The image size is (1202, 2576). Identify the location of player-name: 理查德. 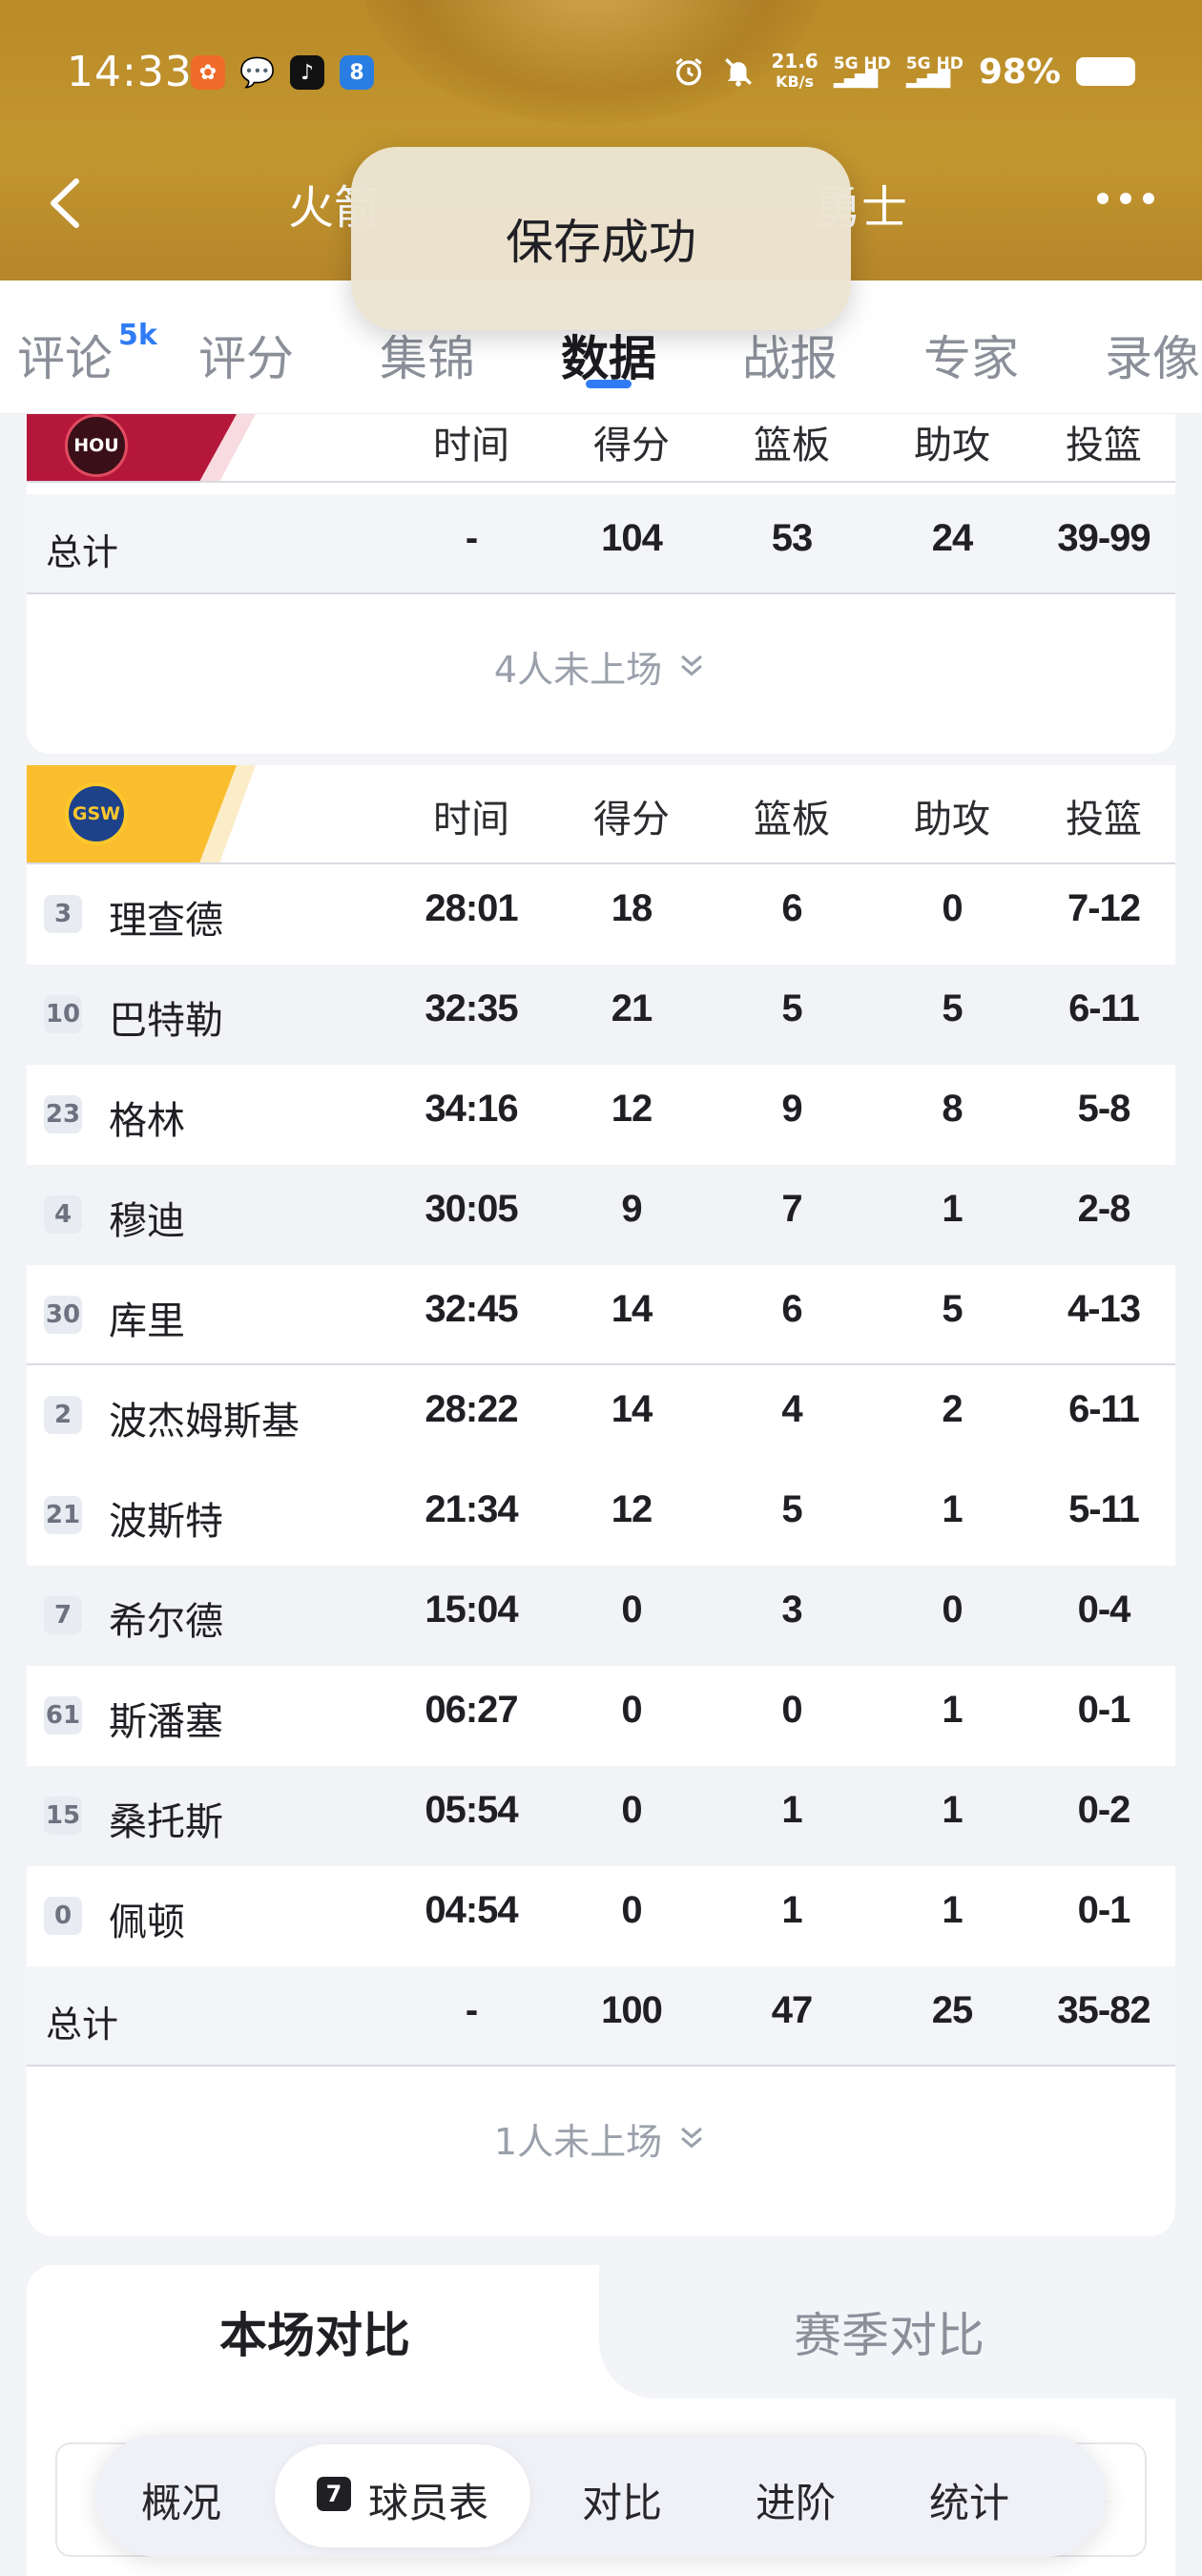
(166, 917).